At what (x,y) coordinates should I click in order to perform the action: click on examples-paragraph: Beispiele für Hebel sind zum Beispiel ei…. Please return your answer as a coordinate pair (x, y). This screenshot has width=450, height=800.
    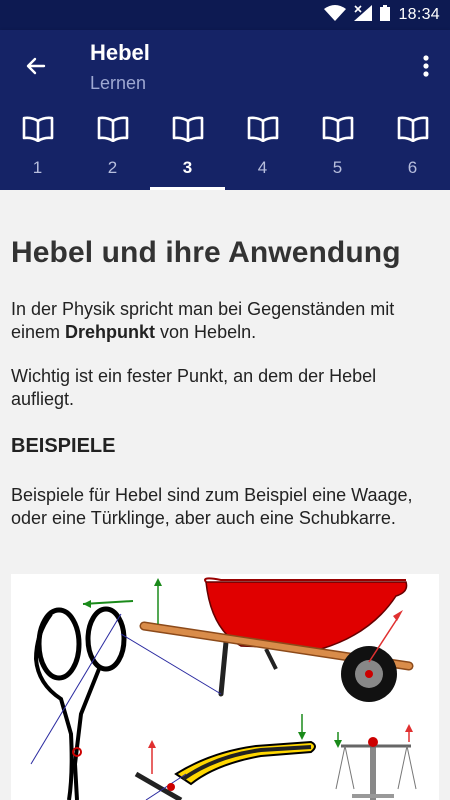
    Looking at the image, I should click on (212, 506).